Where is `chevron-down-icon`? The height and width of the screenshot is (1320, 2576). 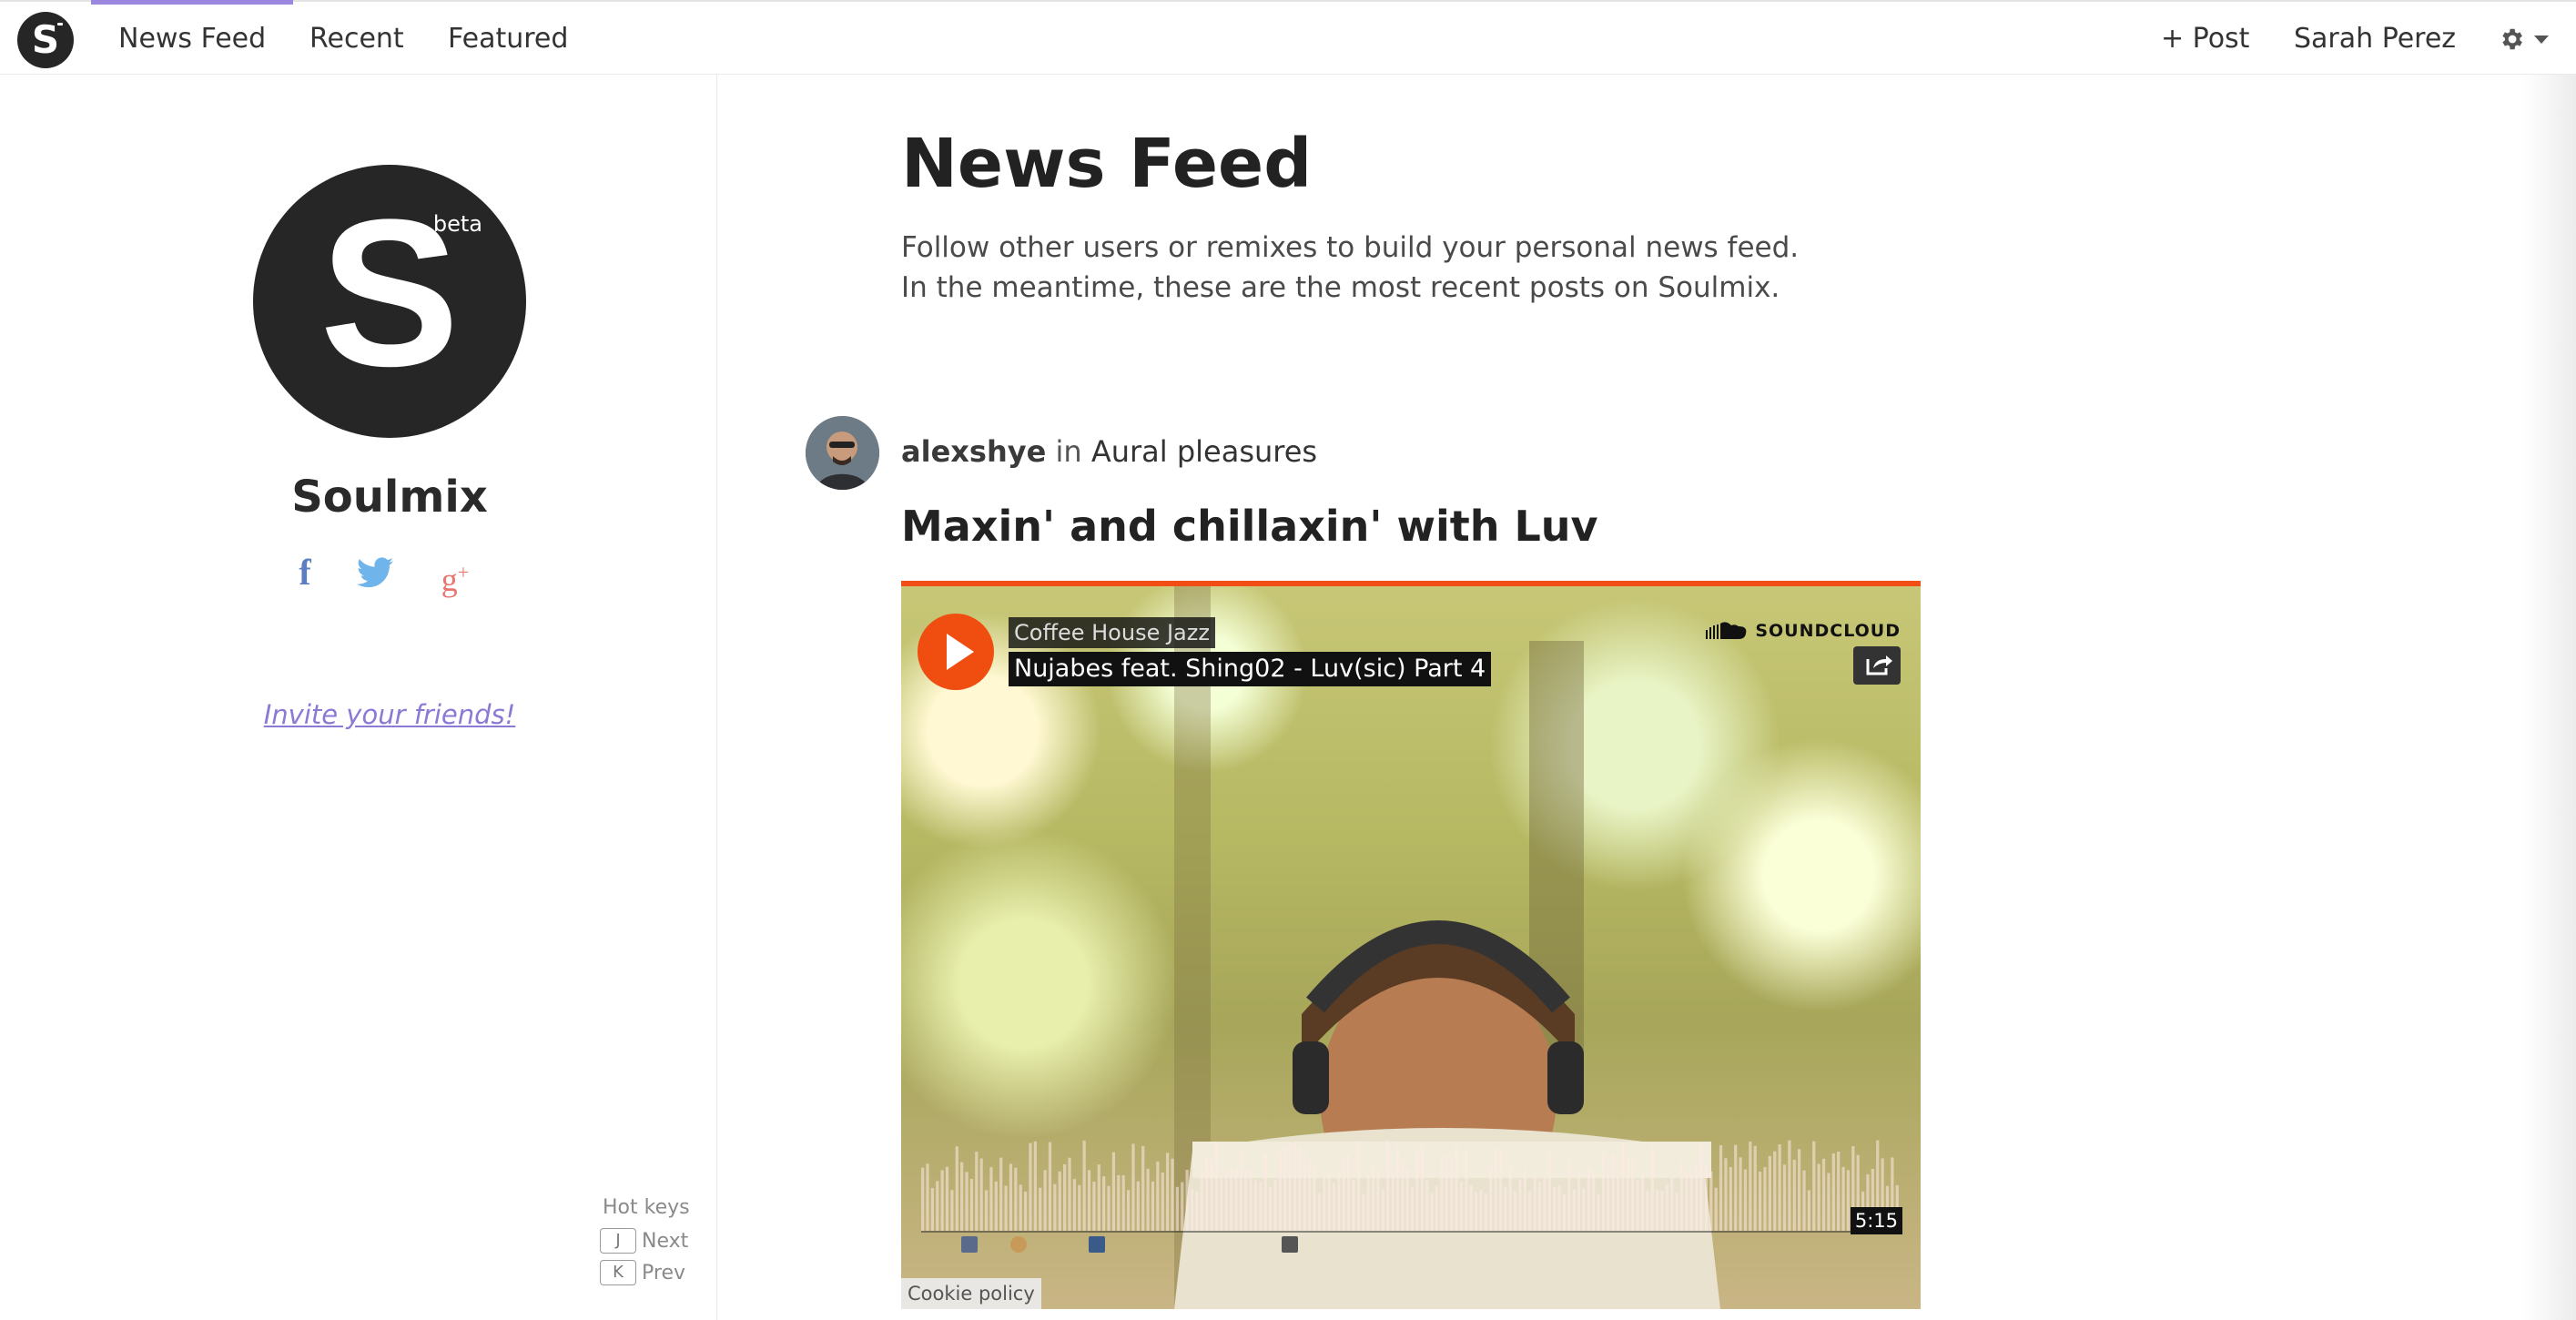 chevron-down-icon is located at coordinates (2541, 39).